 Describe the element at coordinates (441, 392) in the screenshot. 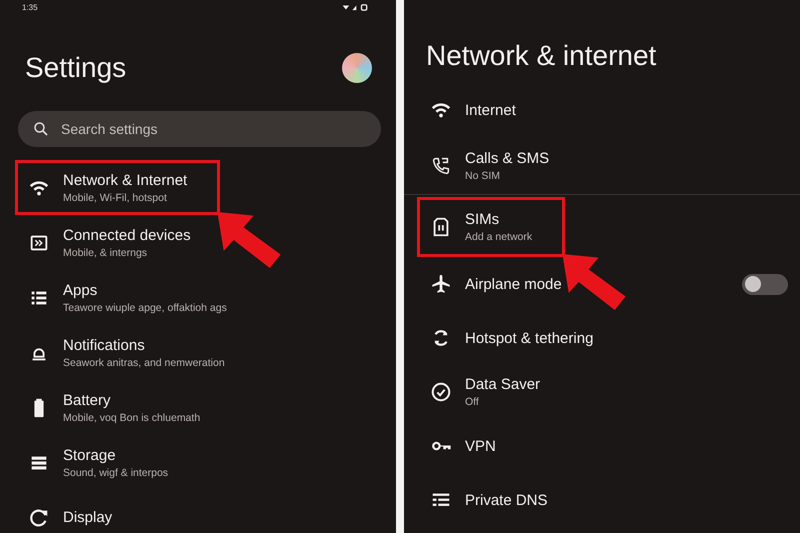

I see `check-circle-icon` at that location.